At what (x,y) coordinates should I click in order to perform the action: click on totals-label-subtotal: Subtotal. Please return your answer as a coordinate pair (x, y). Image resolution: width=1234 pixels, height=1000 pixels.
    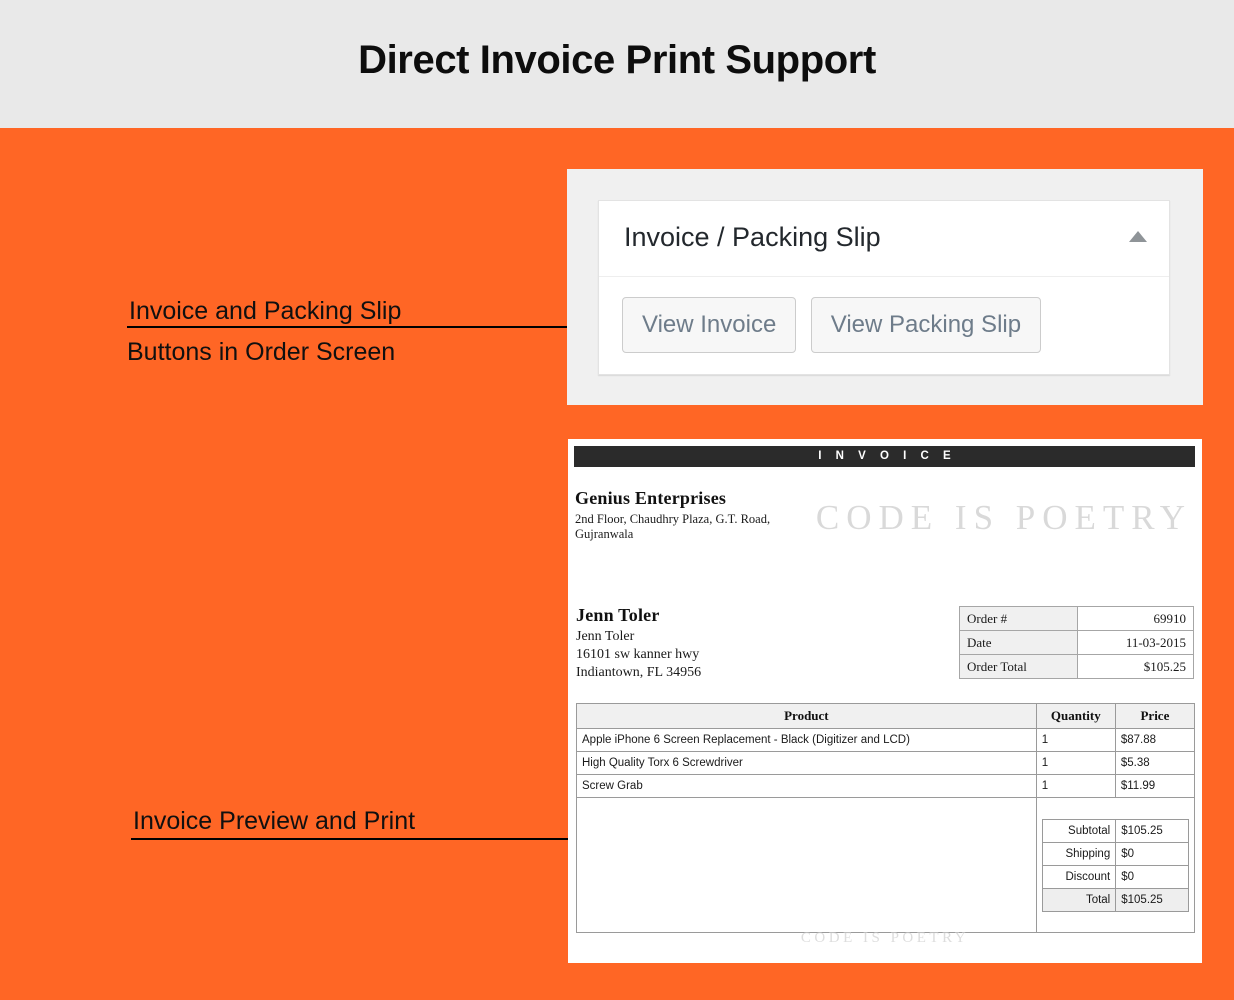
    Looking at the image, I should click on (1079, 830).